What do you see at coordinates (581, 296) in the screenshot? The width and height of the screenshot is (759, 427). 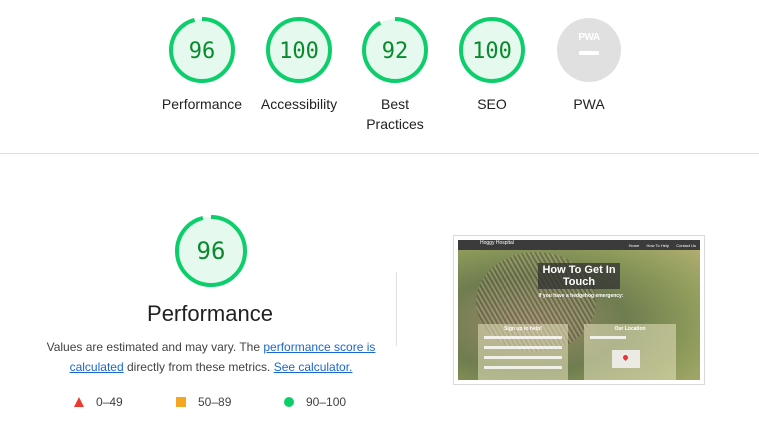 I see `screenshot-subheading: If you have a hedgehog emergency:` at bounding box center [581, 296].